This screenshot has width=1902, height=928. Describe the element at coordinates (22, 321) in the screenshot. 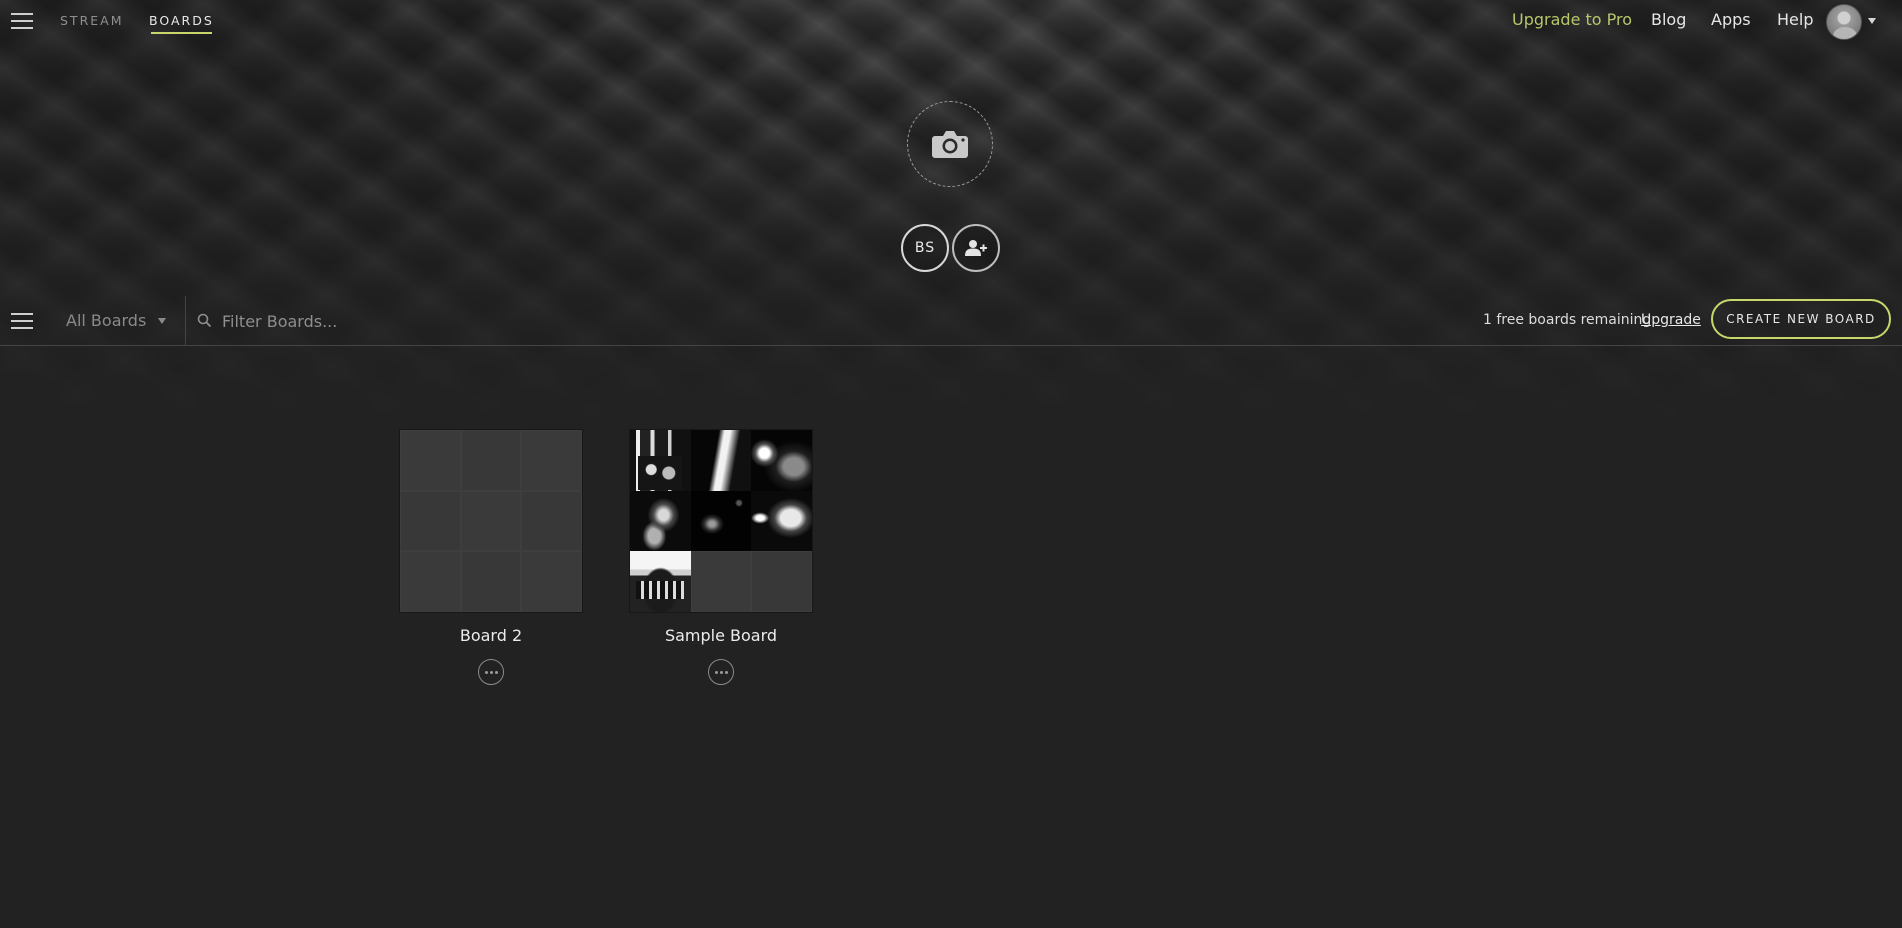

I see `boards-menu-icon` at that location.